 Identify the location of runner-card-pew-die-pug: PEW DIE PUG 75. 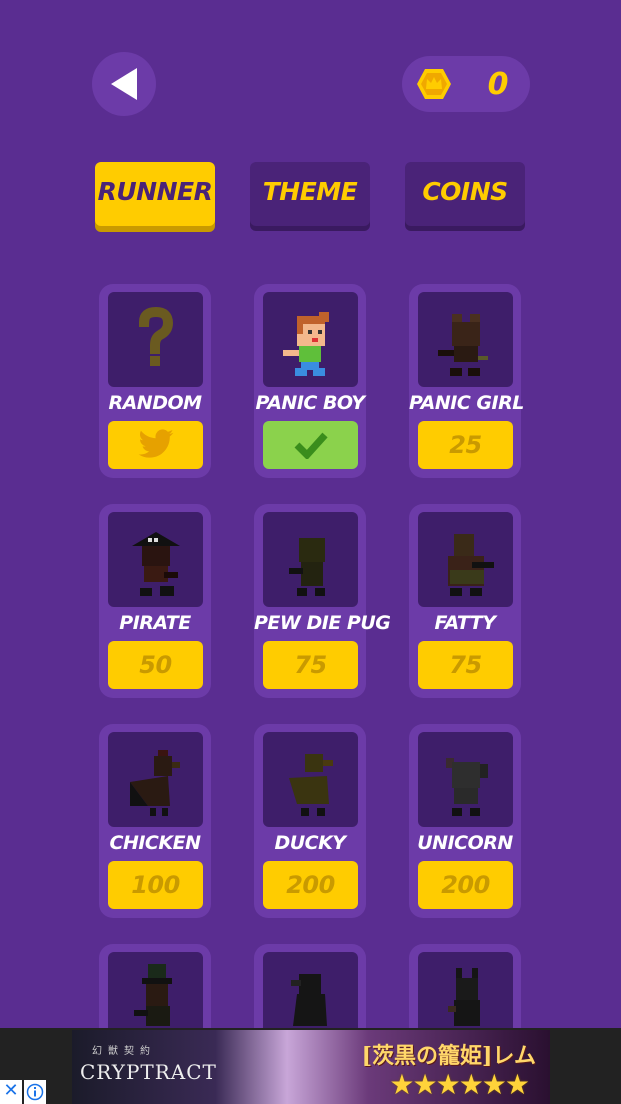
(322, 601).